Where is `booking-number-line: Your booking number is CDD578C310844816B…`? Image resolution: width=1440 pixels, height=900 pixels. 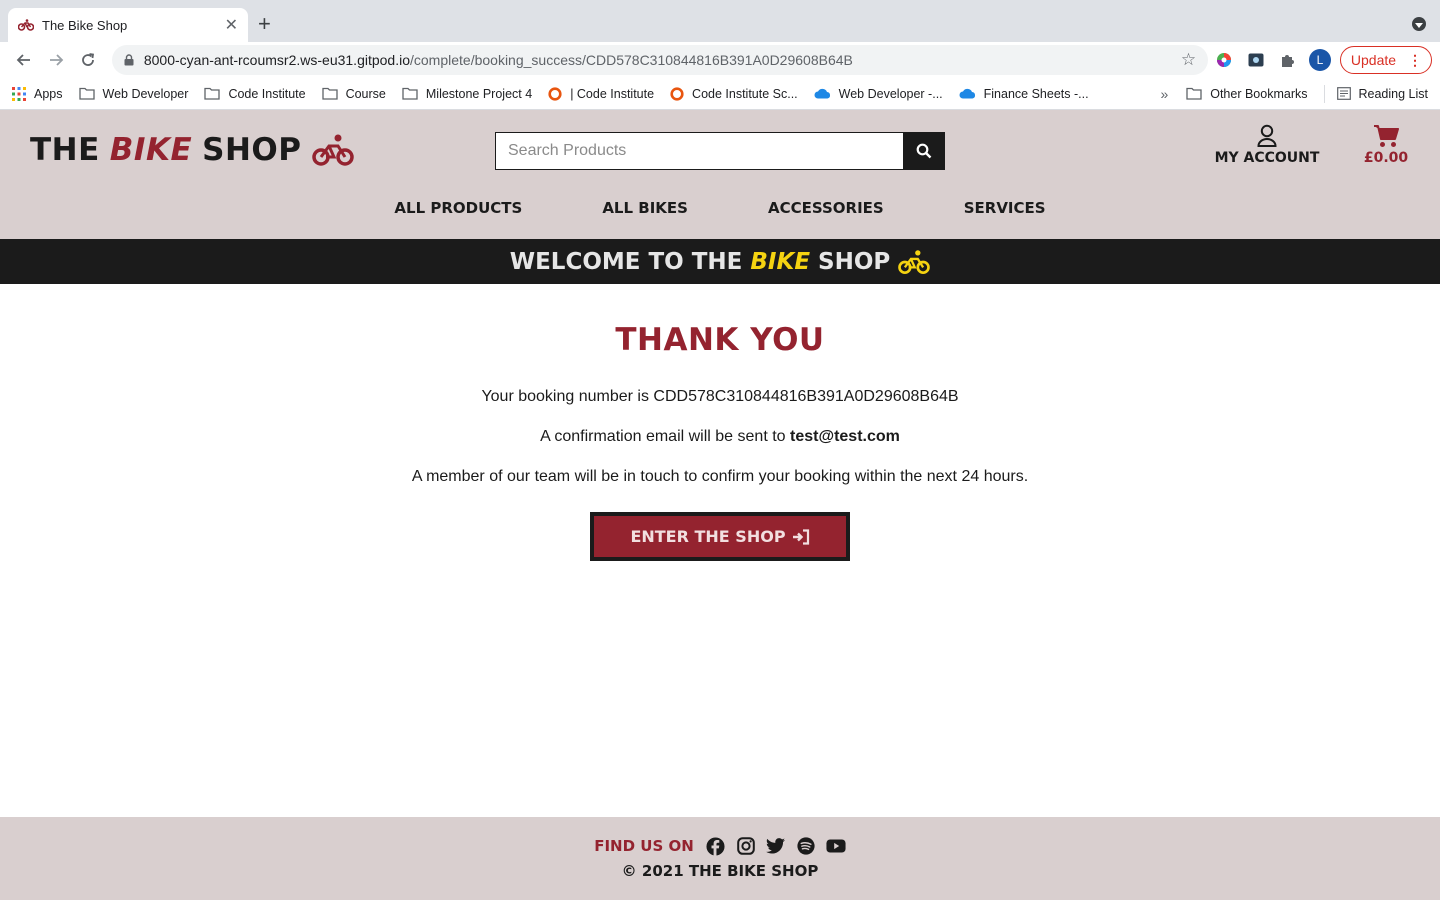
booking-number-line: Your booking number is CDD578C310844816B… is located at coordinates (720, 397).